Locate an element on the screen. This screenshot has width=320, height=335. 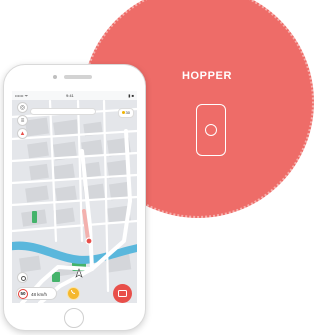
device-icon is located at coordinates (211, 130).